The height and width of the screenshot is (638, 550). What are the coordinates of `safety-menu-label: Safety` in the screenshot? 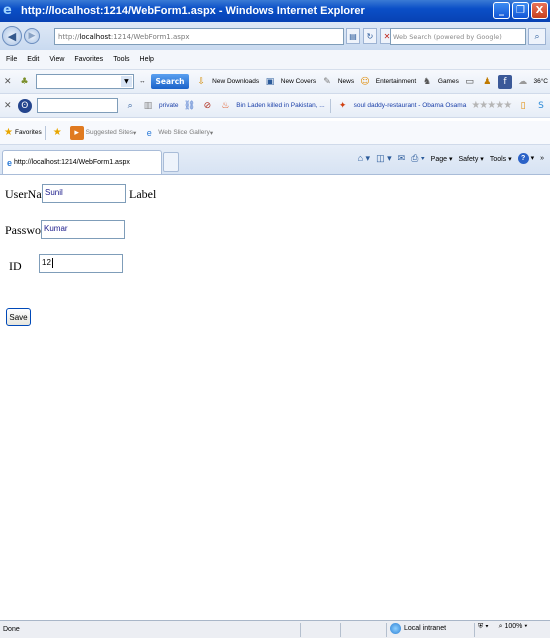 It's located at (468, 159).